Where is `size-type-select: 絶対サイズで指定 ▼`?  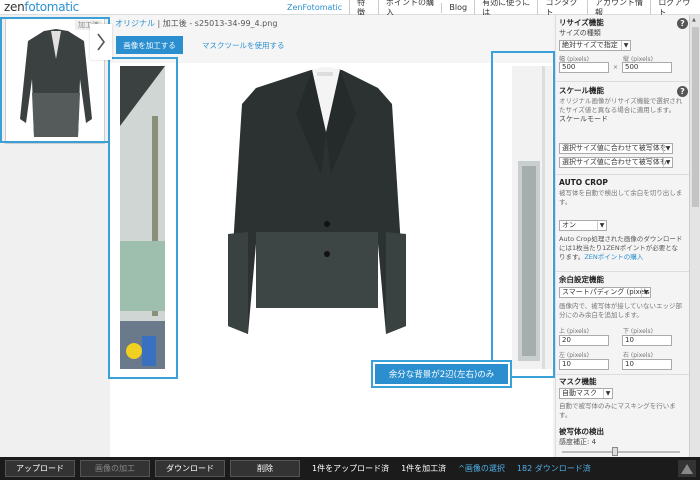
size-type-select: 絶対サイズで指定 ▼ is located at coordinates (595, 45).